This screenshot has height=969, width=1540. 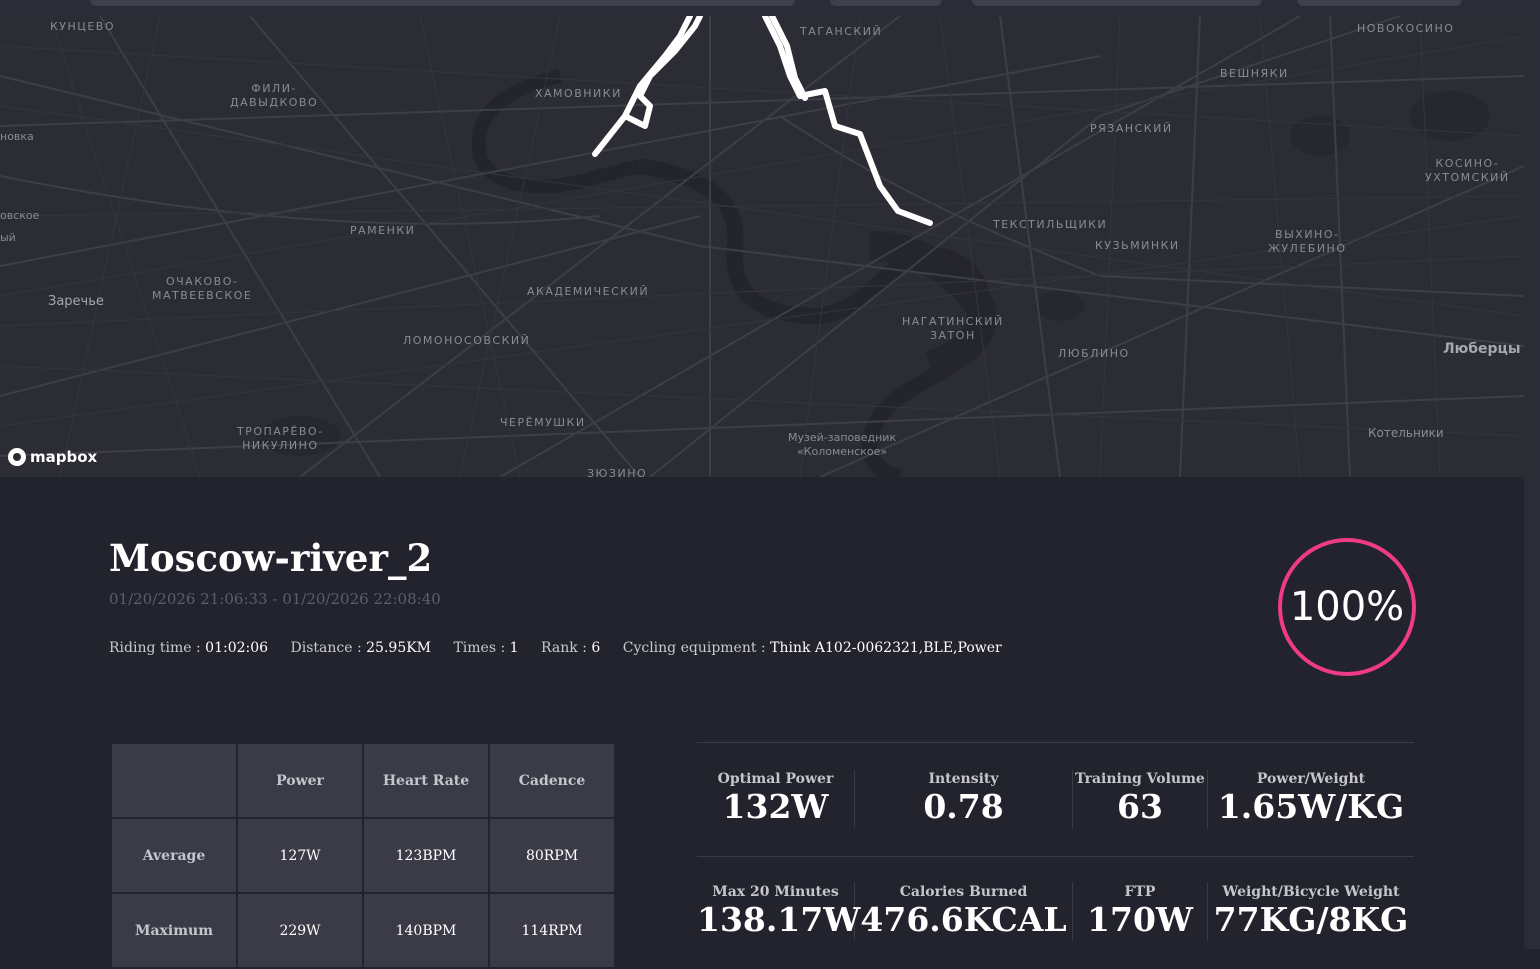 What do you see at coordinates (1050, 224) in the screenshot?
I see `map-label-tekstilshchiki: ТЕКСТИЛЬЩИКИ` at bounding box center [1050, 224].